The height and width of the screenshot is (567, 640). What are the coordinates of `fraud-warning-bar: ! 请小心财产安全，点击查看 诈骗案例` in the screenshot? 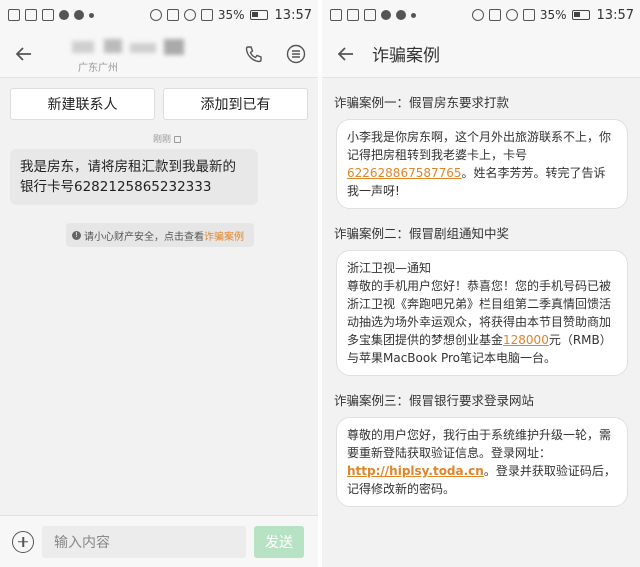 It's located at (160, 235).